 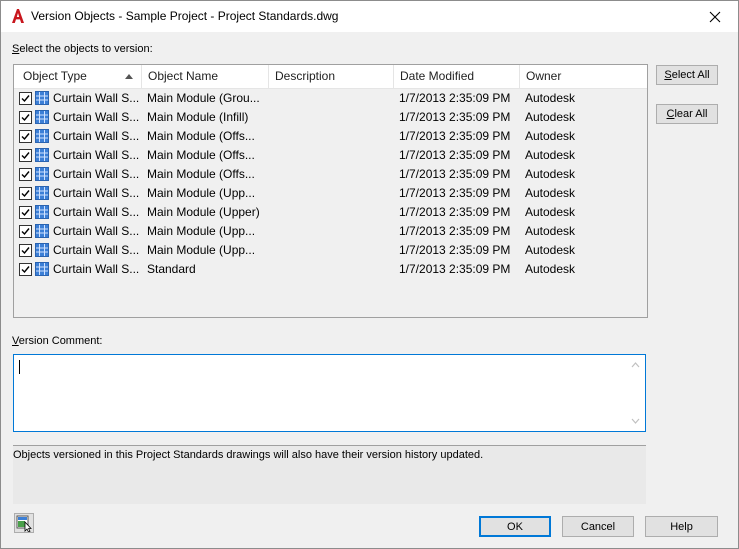 What do you see at coordinates (437, 76) in the screenshot?
I see `column-header-label: Date Modified` at bounding box center [437, 76].